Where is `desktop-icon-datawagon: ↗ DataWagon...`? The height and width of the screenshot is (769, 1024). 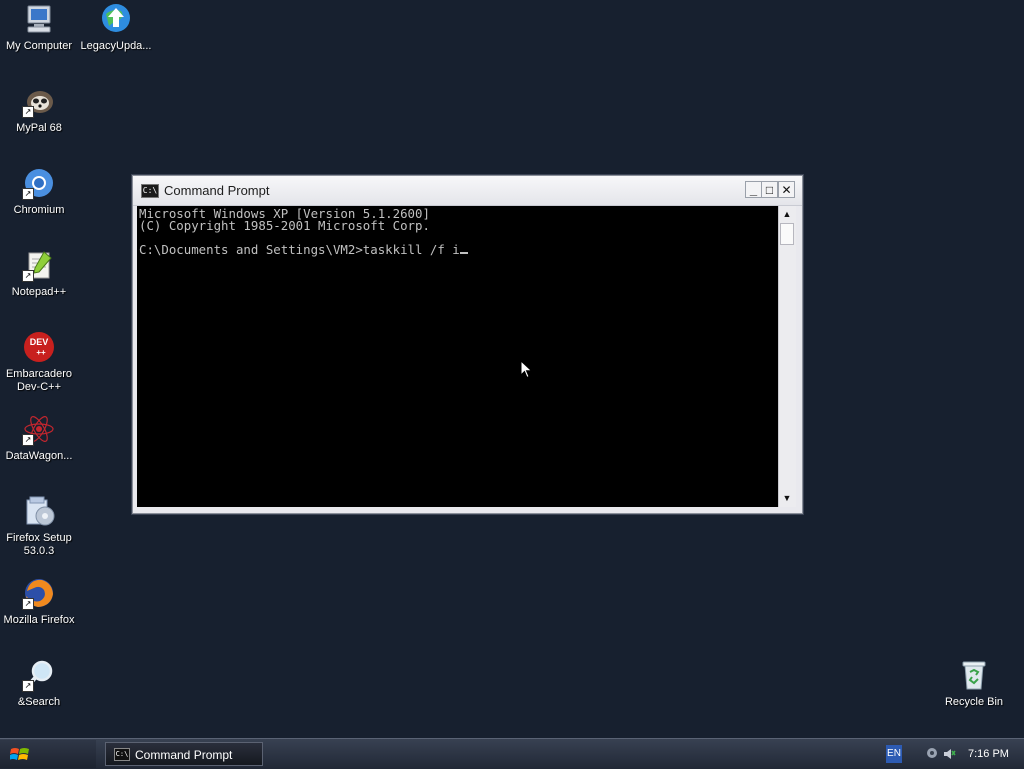 desktop-icon-datawagon: ↗ DataWagon... is located at coordinates (39, 437).